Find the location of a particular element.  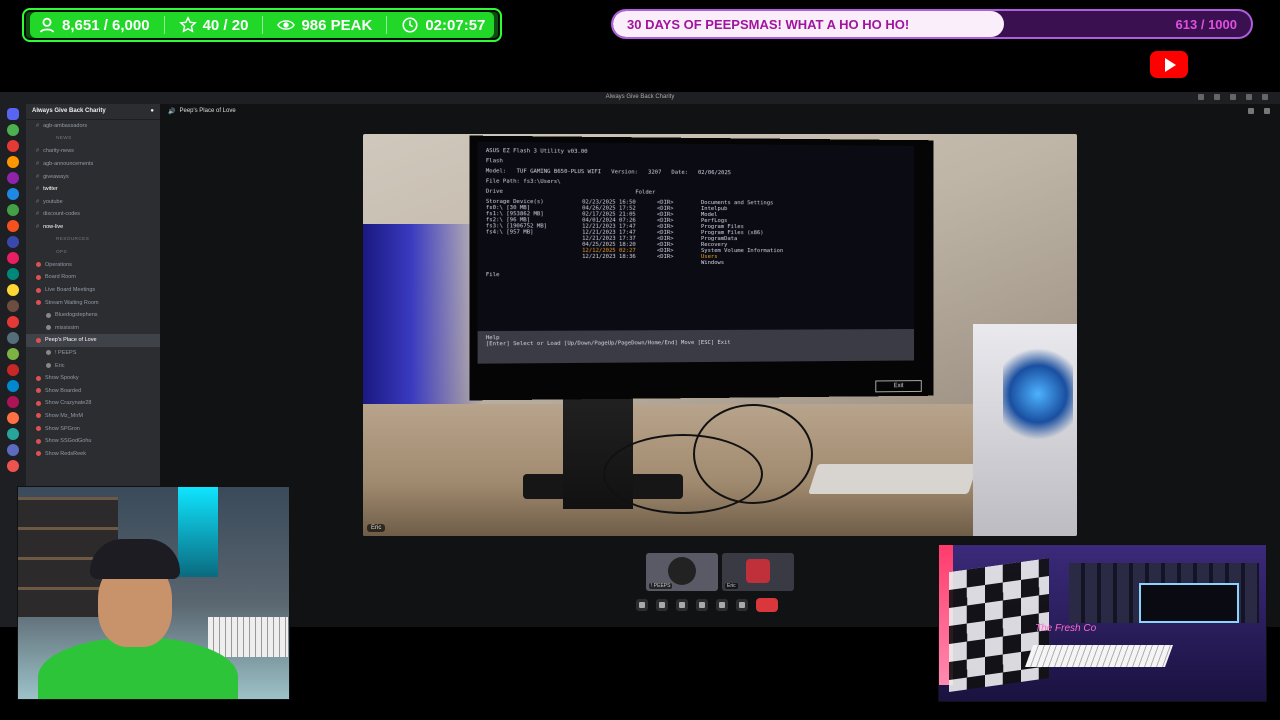

voice-user: Bluedogstephens is located at coordinates (93, 315).